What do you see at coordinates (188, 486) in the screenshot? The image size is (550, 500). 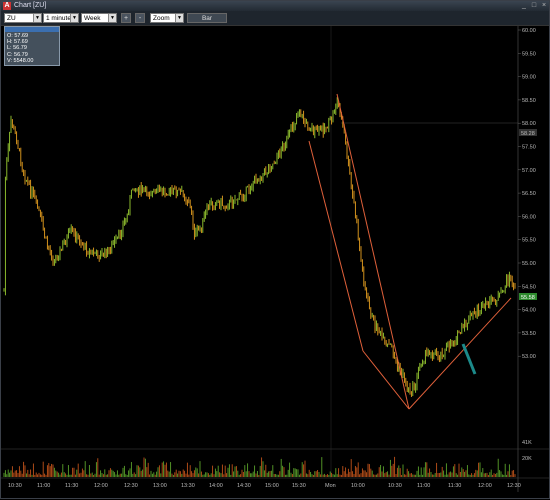 I see `time-tick-label: 13:30` at bounding box center [188, 486].